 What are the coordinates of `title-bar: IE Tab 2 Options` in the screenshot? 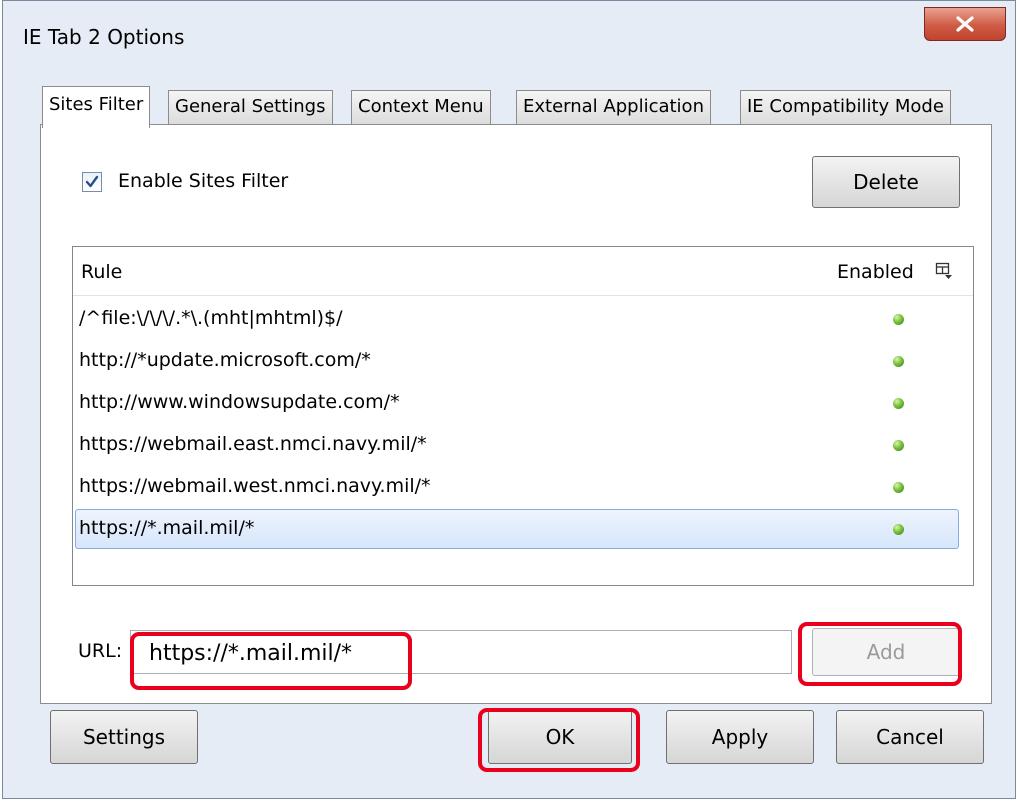 It's located at (509, 41).